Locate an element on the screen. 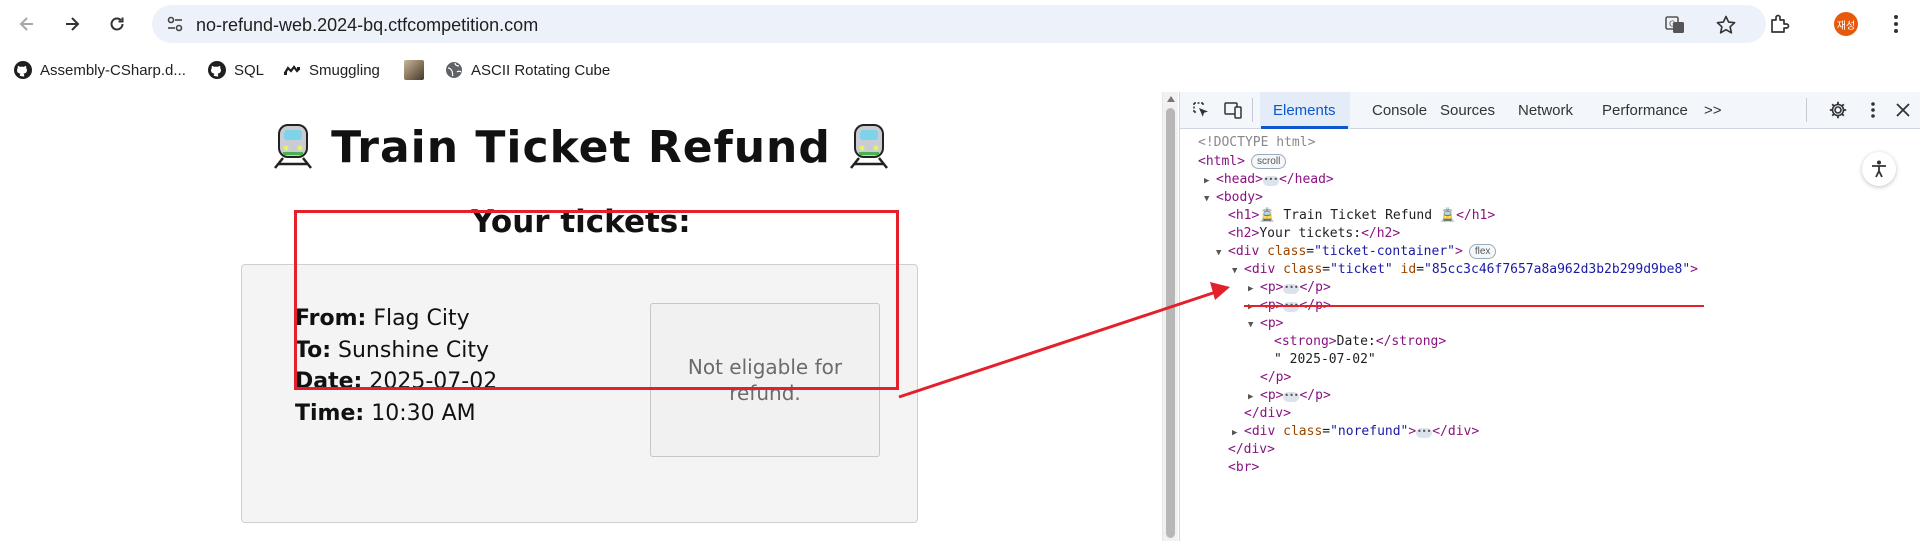 This screenshot has width=1920, height=541. page-title-text: Train Ticket Refund is located at coordinates (581, 147).